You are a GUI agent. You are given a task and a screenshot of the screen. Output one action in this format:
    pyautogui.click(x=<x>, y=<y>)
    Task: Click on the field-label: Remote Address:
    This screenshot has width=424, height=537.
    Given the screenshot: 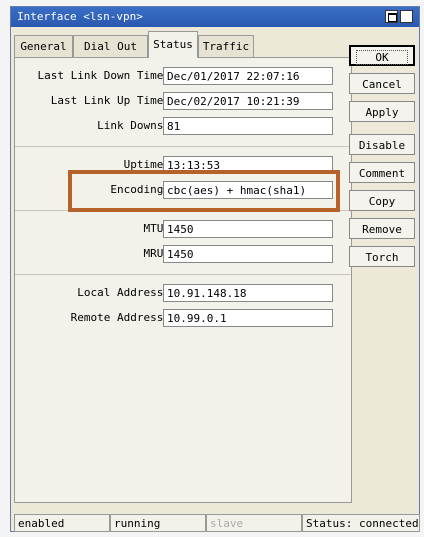 What is the action you would take?
    pyautogui.click(x=120, y=317)
    